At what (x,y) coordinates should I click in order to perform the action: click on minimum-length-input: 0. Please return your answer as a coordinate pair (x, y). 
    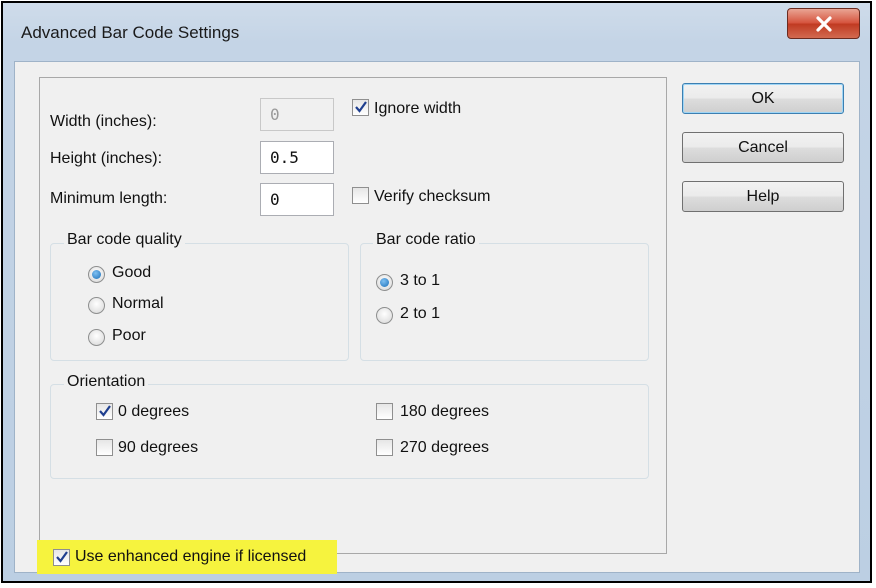
    Looking at the image, I should click on (297, 199).